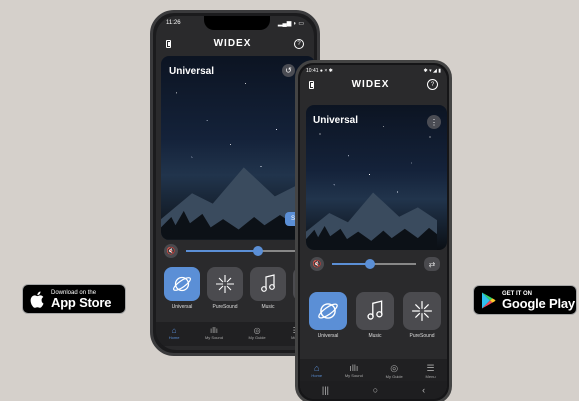 The width and height of the screenshot is (579, 401). Describe the element at coordinates (538, 303) in the screenshot. I see `google-play-name: Google Play` at that location.